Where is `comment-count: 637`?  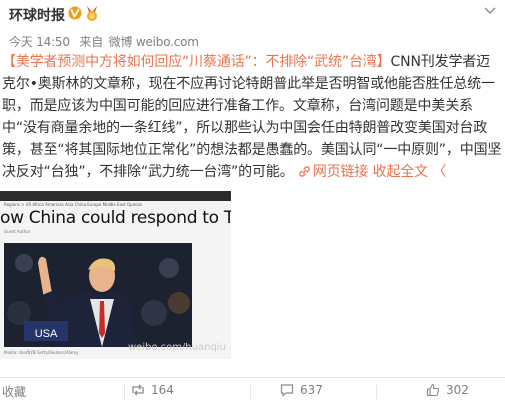 comment-count: 637 is located at coordinates (311, 390).